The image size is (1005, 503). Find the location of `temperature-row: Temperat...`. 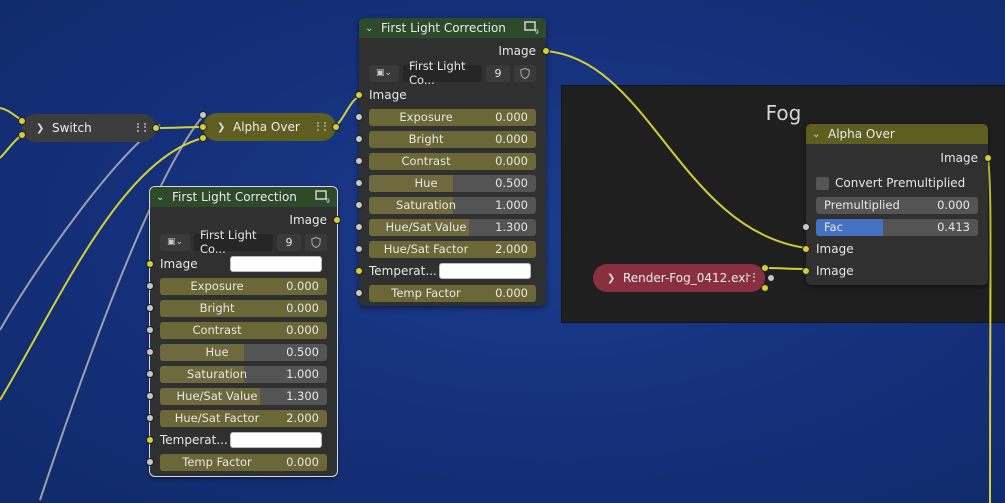

temperature-row: Temperat... is located at coordinates (450, 271).